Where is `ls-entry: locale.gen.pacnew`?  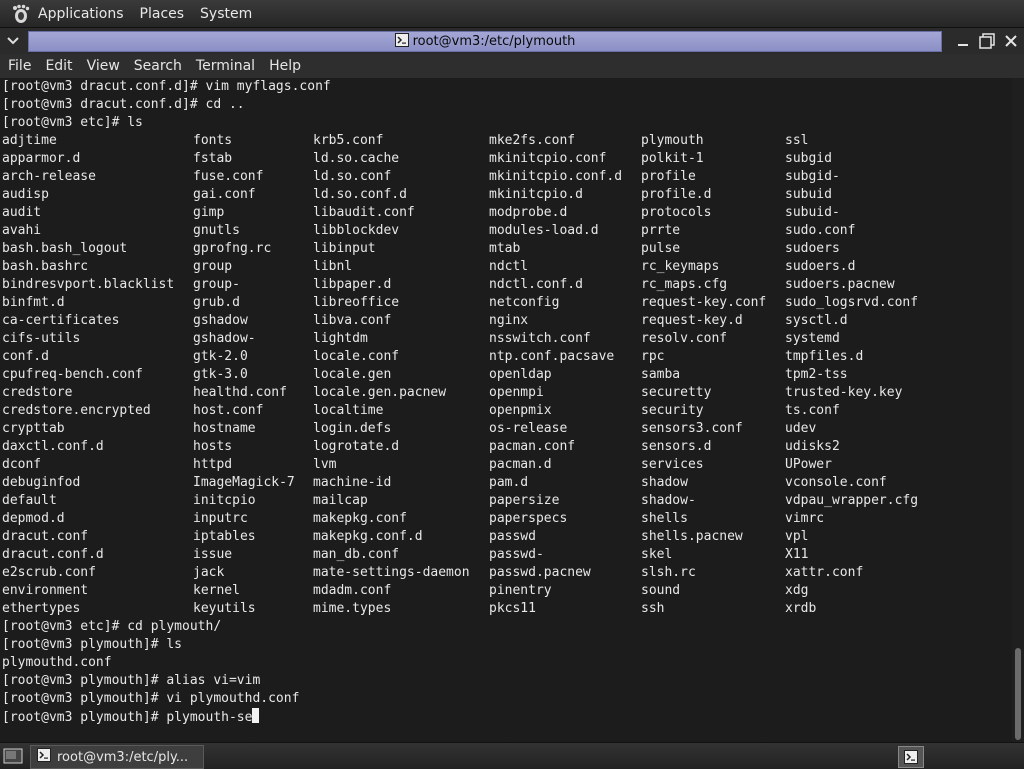
ls-entry: locale.gen.pacnew is located at coordinates (380, 392).